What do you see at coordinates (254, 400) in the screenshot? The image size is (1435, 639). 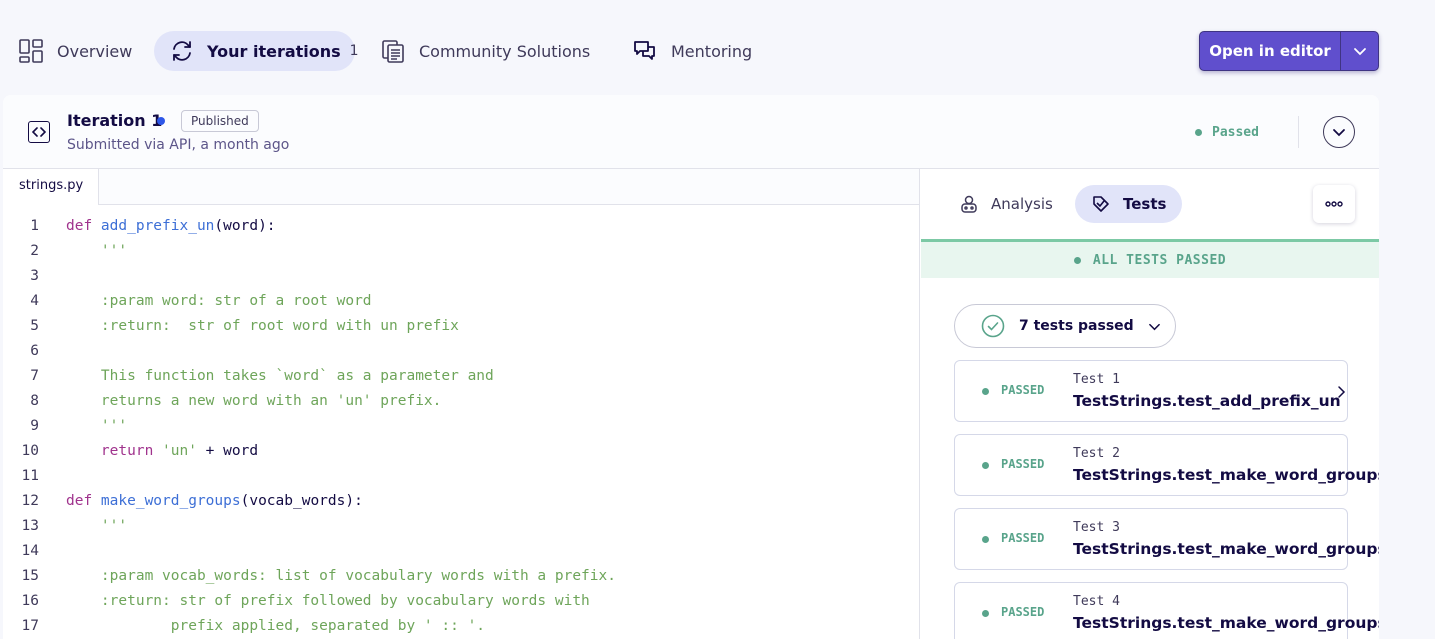 I see `code-token: returns a new word with an 'un' prefix.` at bounding box center [254, 400].